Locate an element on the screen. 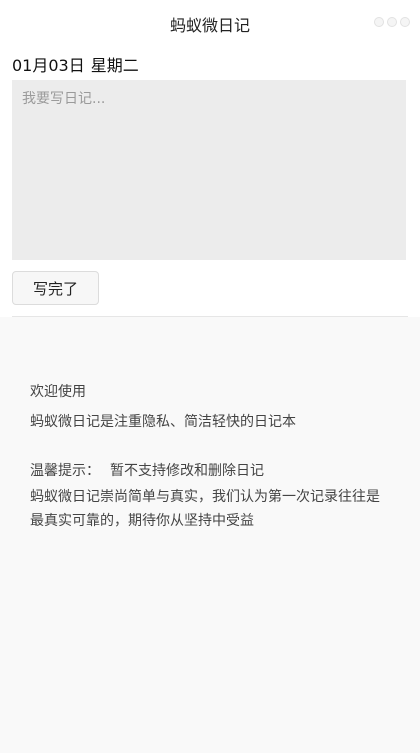 This screenshot has width=420, height=753. entry-weekday: 星期二 is located at coordinates (114, 65).